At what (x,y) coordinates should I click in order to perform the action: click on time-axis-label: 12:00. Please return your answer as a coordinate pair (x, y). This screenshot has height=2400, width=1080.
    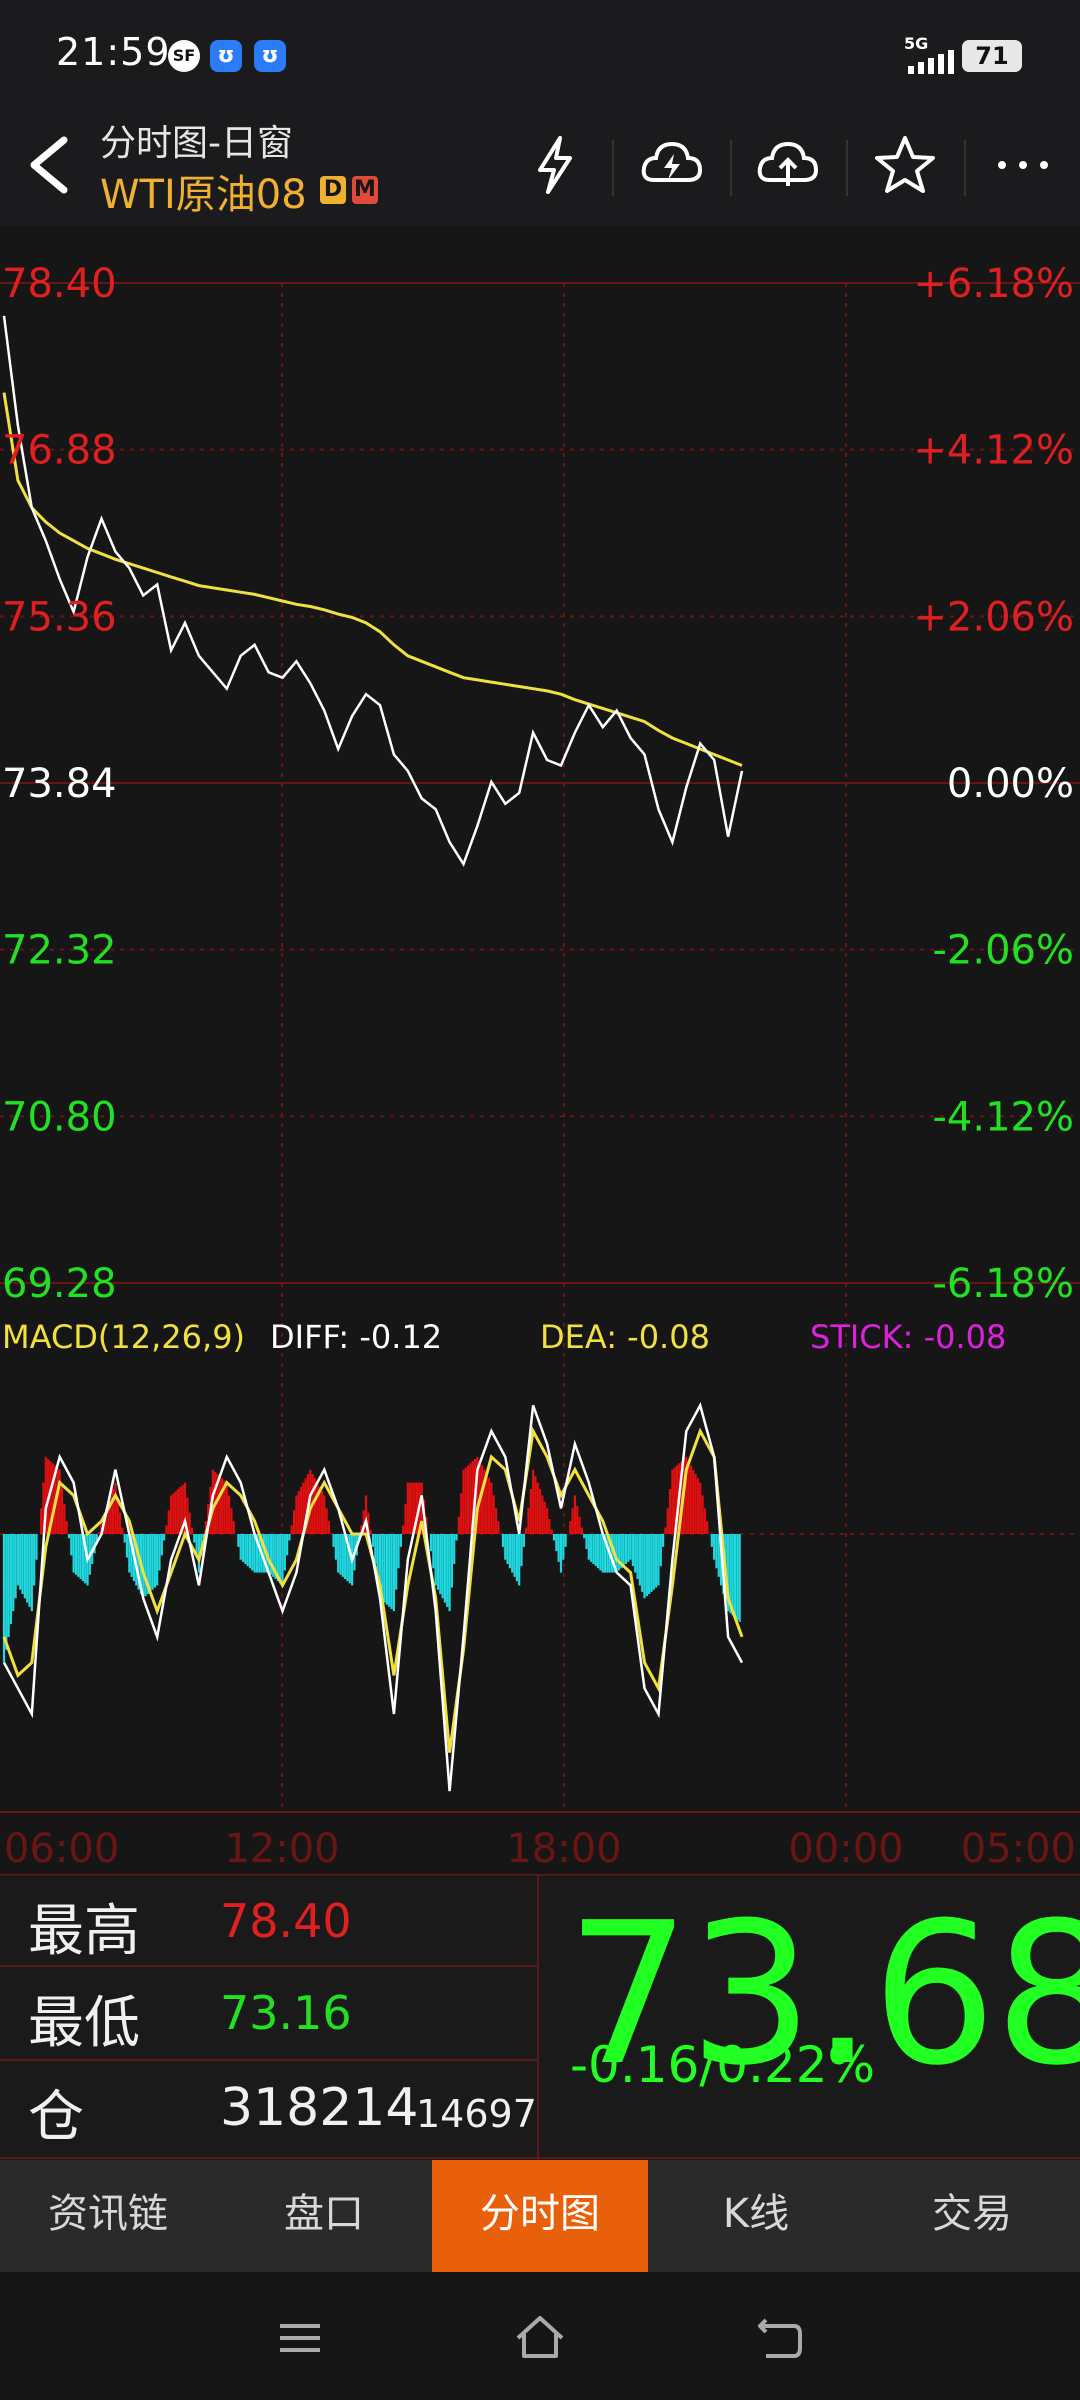
    Looking at the image, I should click on (281, 1849).